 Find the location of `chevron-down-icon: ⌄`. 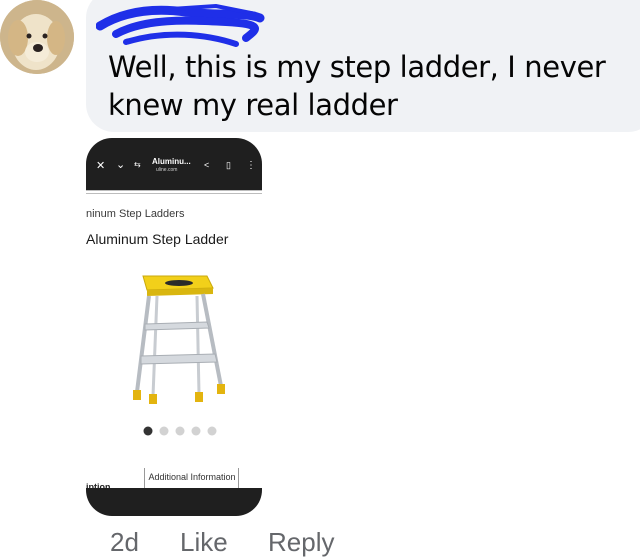

chevron-down-icon: ⌄ is located at coordinates (120, 164).